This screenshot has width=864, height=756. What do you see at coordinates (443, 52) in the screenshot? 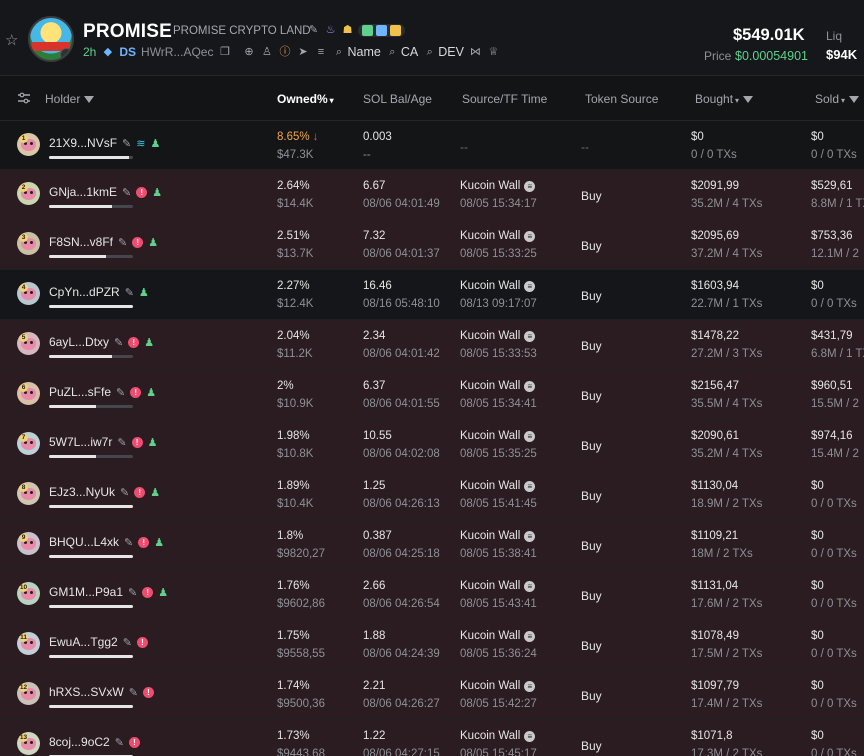
I see `search-dev-link: ⌕ DEV` at bounding box center [443, 52].